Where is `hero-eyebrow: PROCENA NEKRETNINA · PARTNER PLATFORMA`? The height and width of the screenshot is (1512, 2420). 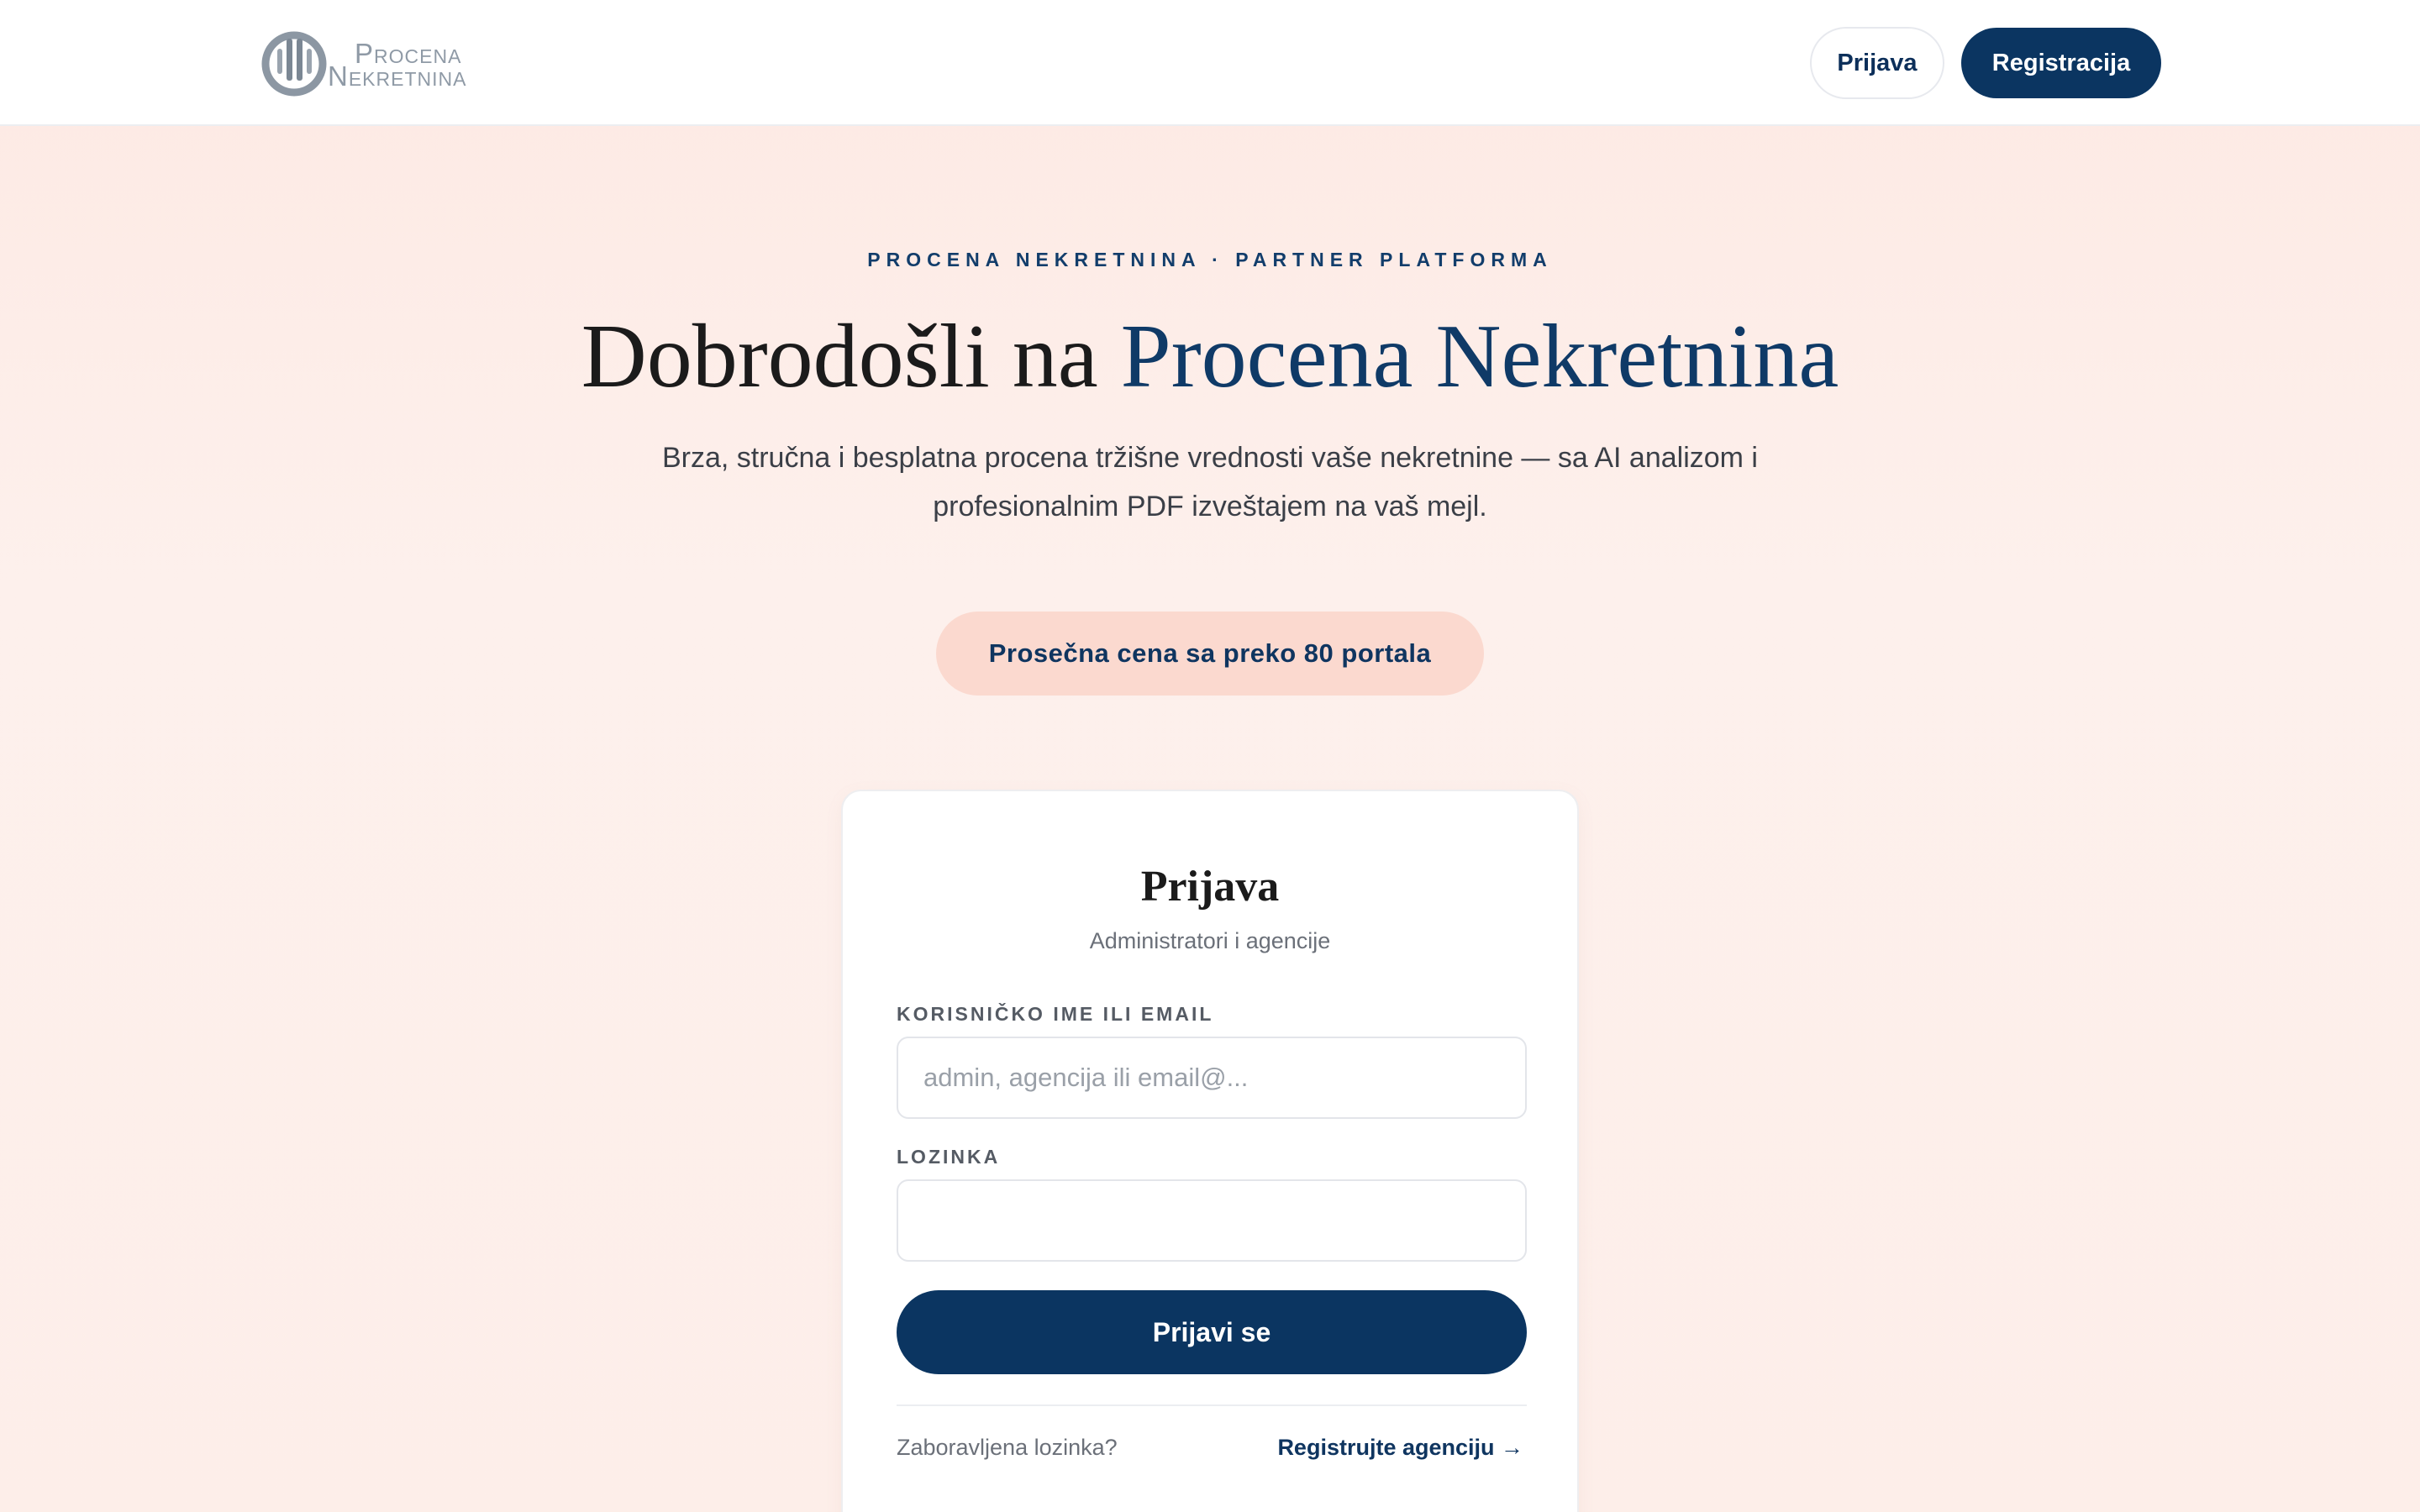 hero-eyebrow: PROCENA NEKRETNINA · PARTNER PLATFORMA is located at coordinates (1210, 259).